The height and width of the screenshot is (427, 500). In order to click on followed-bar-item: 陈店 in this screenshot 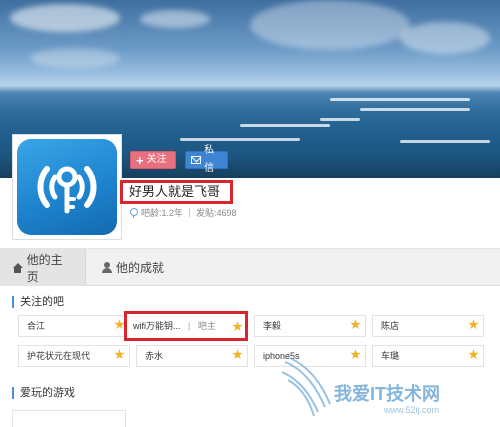, I will do `click(428, 326)`.